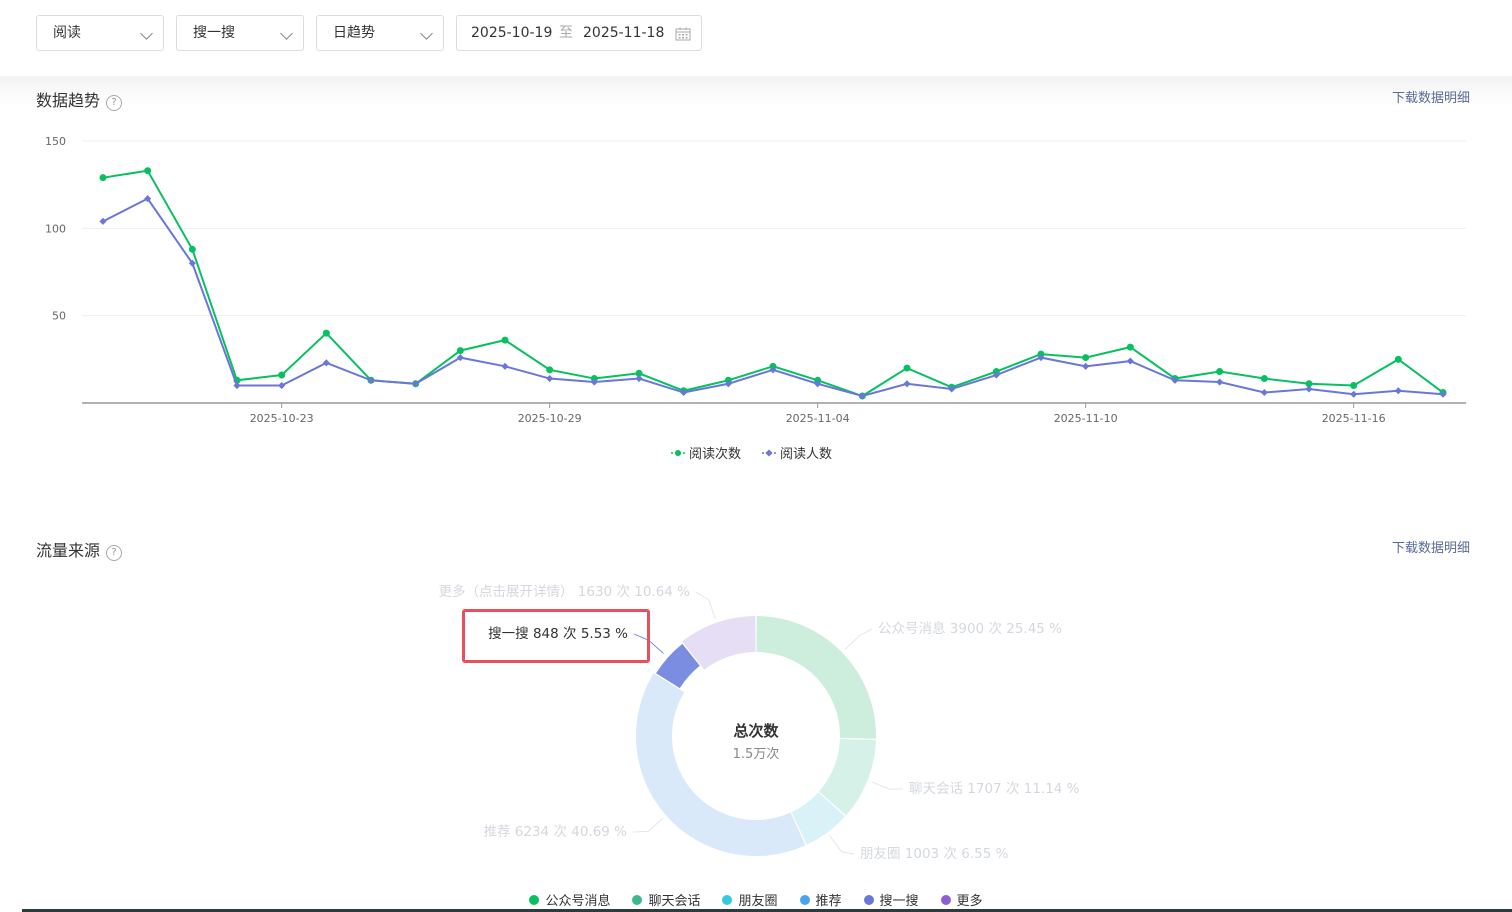  What do you see at coordinates (721, 764) in the screenshot?
I see `donut-slice-推荐` at bounding box center [721, 764].